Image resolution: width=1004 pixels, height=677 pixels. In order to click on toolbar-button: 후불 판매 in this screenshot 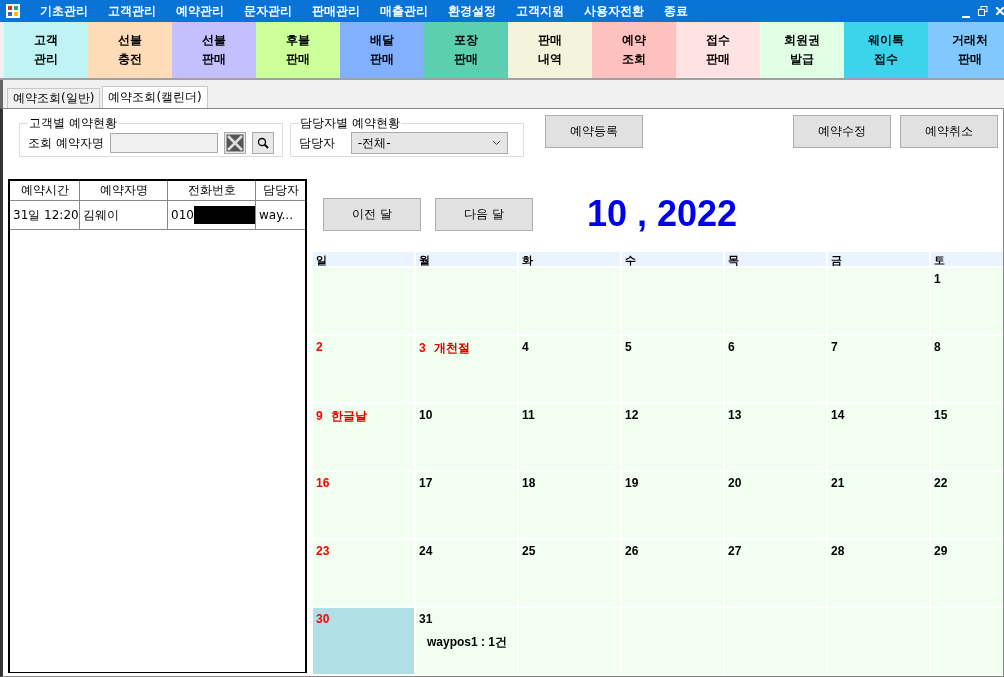, I will do `click(298, 50)`.